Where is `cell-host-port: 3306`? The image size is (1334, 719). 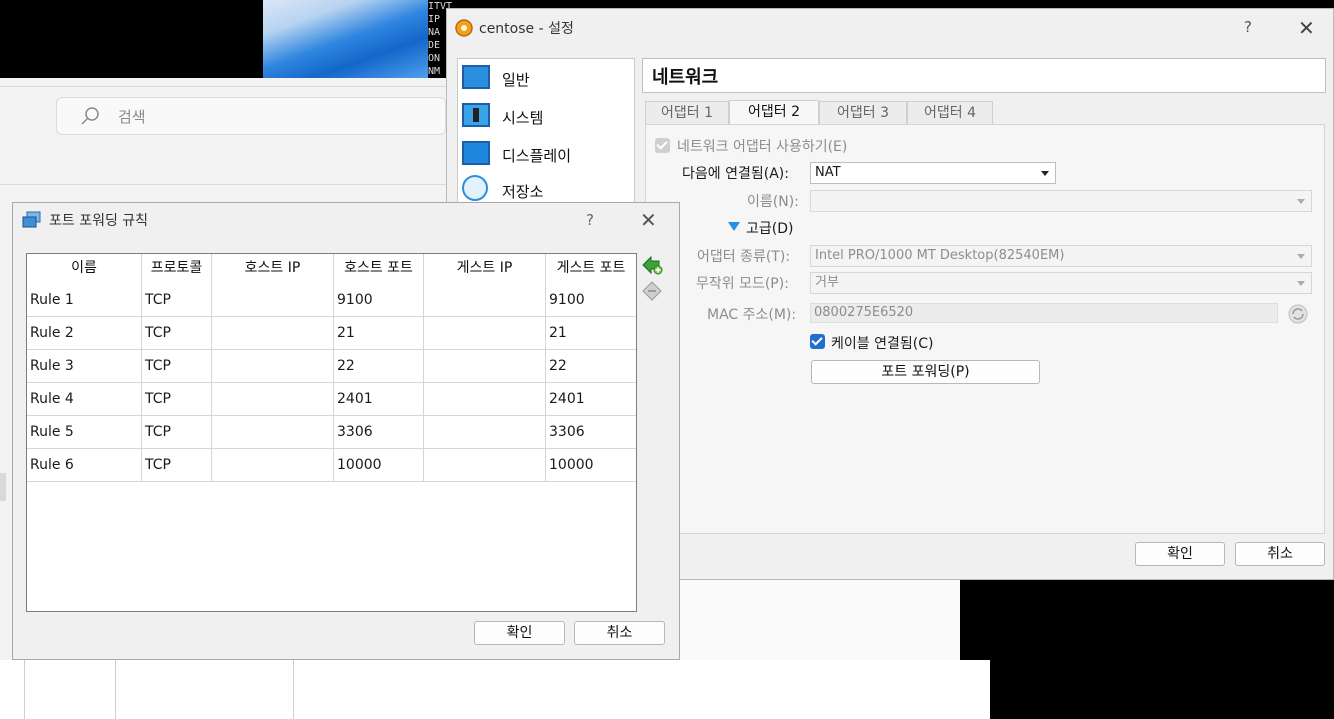
cell-host-port: 3306 is located at coordinates (379, 432).